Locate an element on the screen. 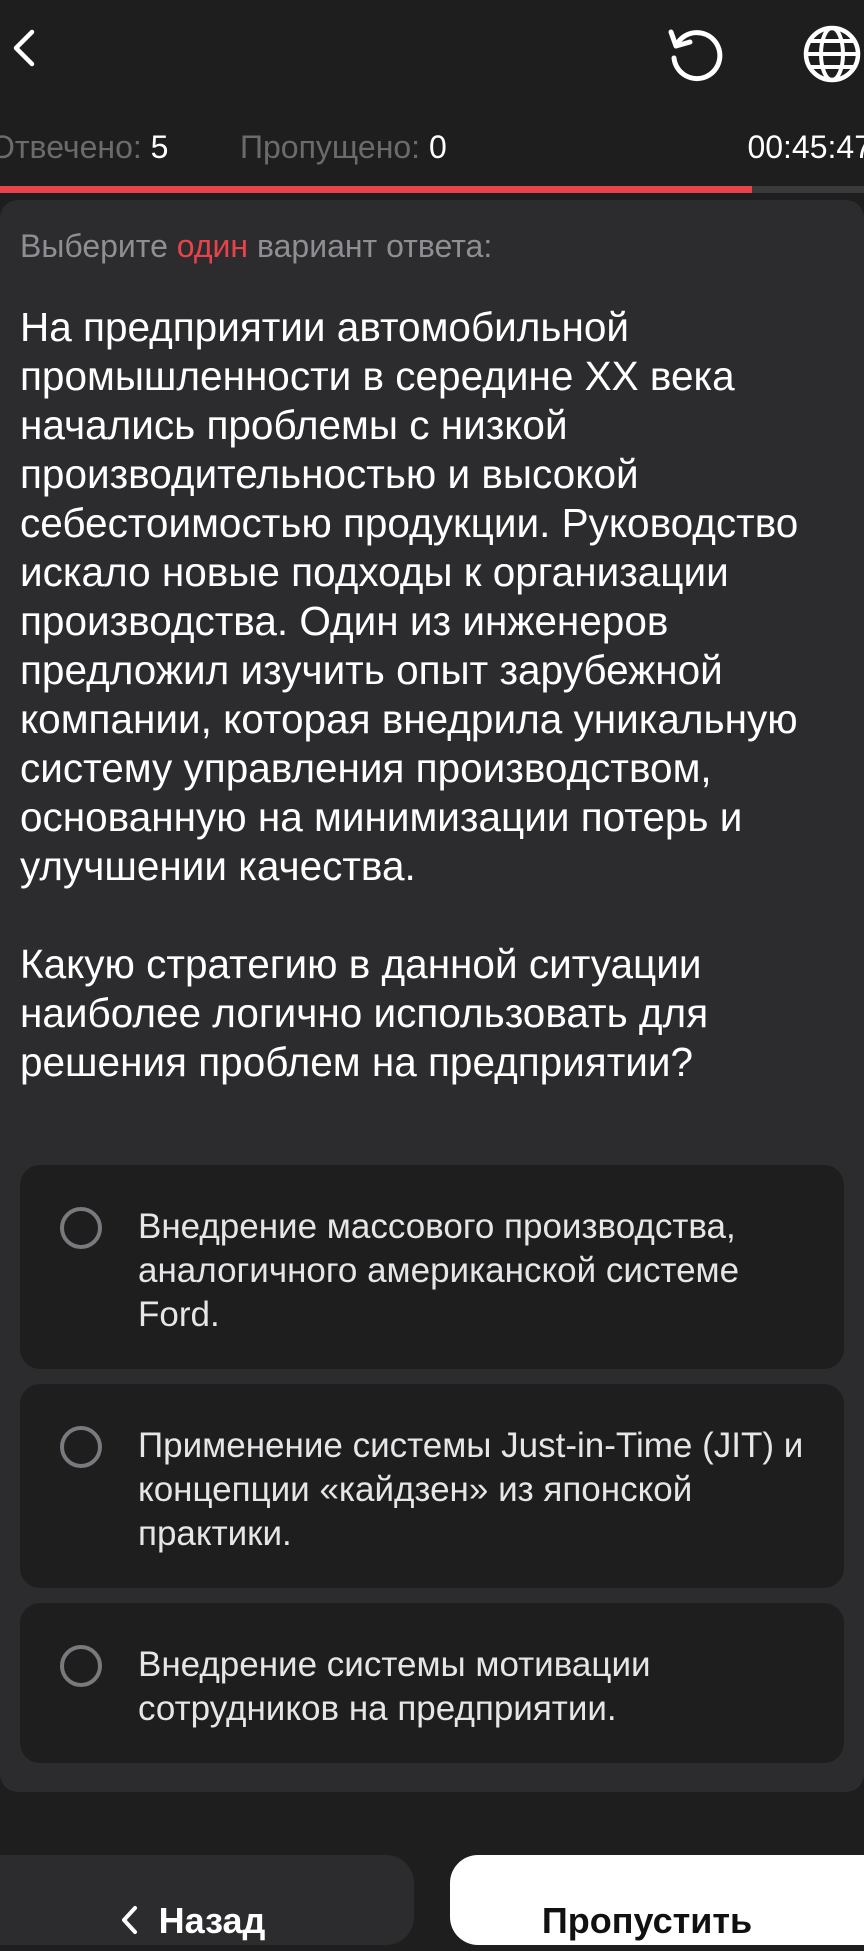  skipped-value: 0 is located at coordinates (437, 147).